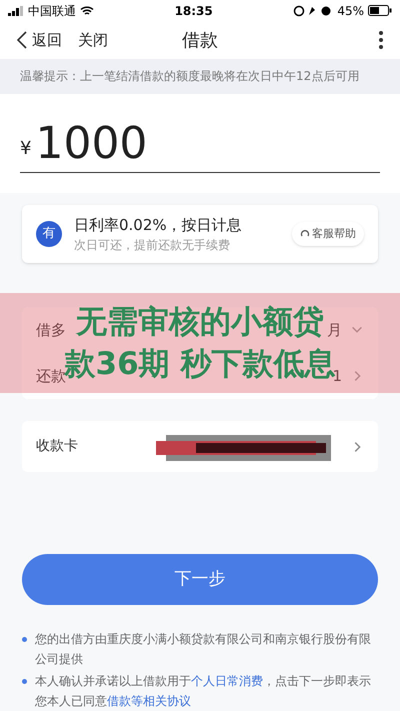 The width and height of the screenshot is (400, 711). What do you see at coordinates (16, 11) in the screenshot?
I see `signal-icon` at bounding box center [16, 11].